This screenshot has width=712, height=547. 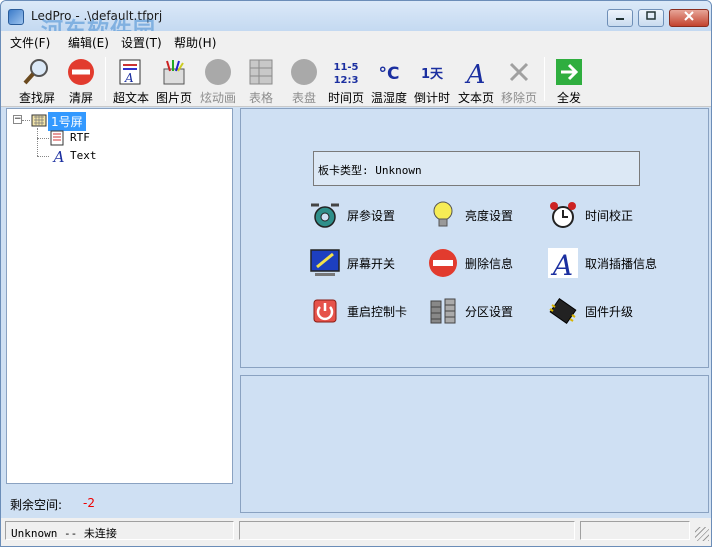 I want to click on menu-help: 帮助(H), so click(x=195, y=42).